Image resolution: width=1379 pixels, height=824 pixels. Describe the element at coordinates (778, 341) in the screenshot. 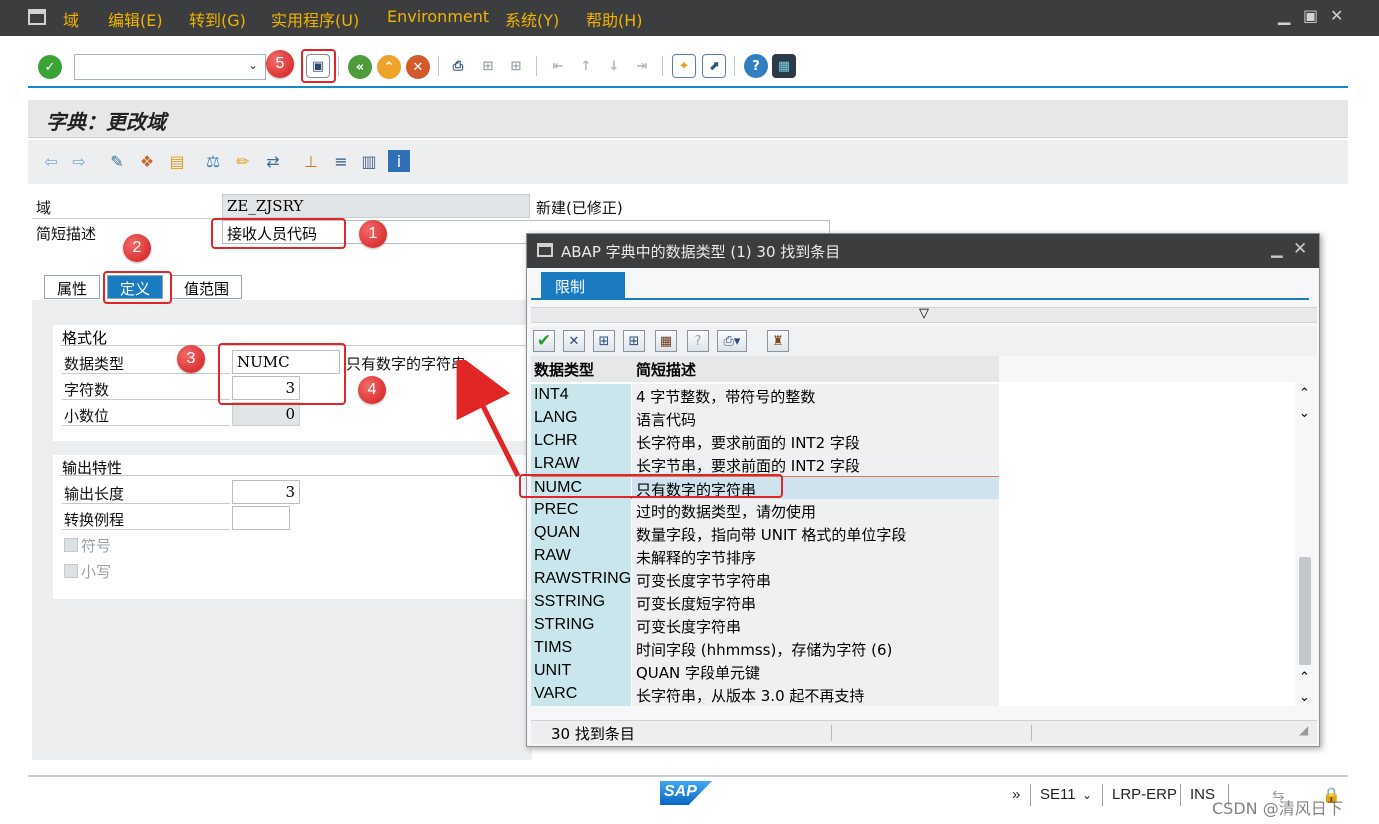

I see `personal-list-icon: ♜` at that location.